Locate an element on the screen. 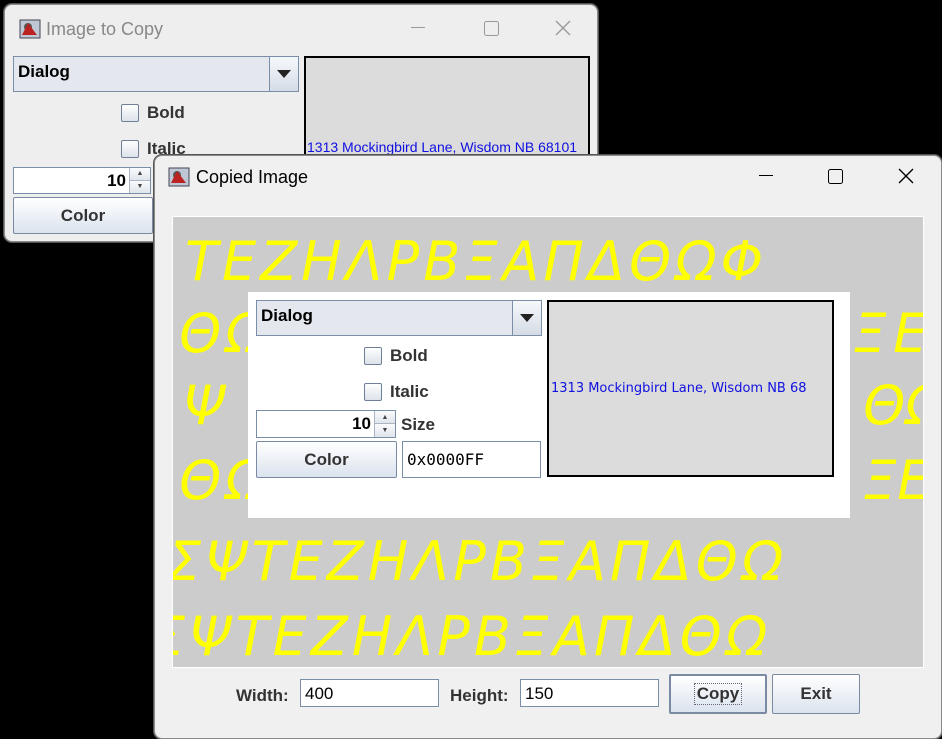  italic-checkbox: Italic is located at coordinates (396, 392).